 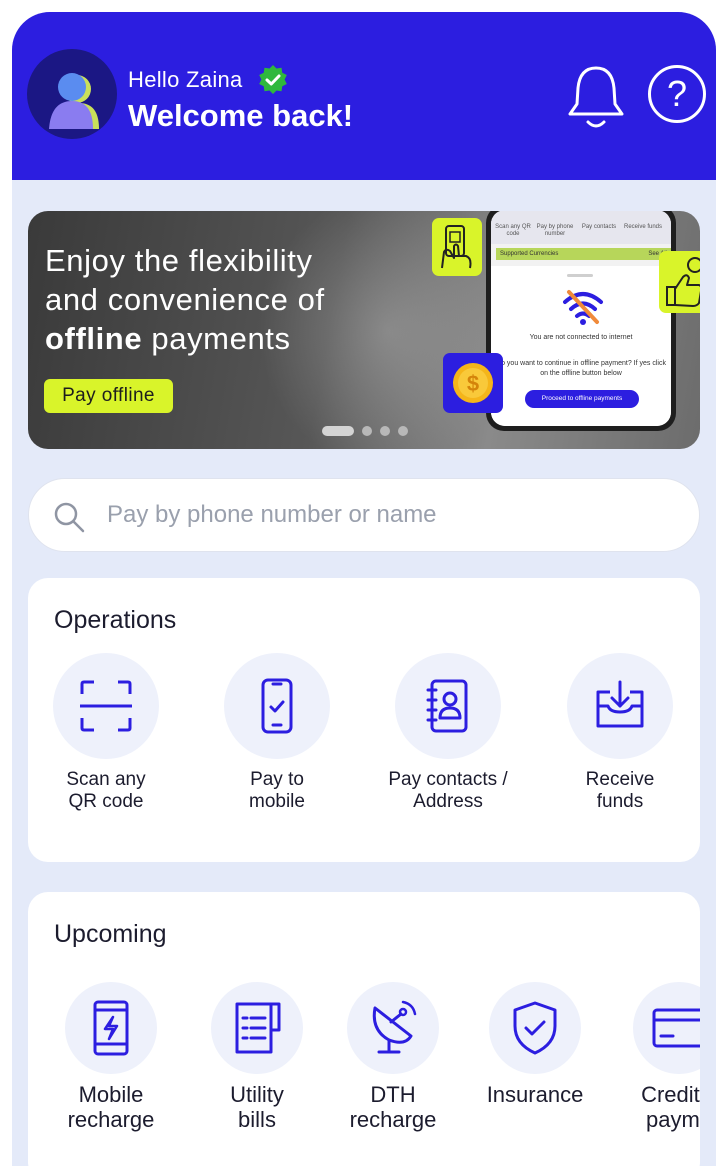 What do you see at coordinates (582, 399) in the screenshot?
I see `phone-proceed-button: Proceed to offline payments` at bounding box center [582, 399].